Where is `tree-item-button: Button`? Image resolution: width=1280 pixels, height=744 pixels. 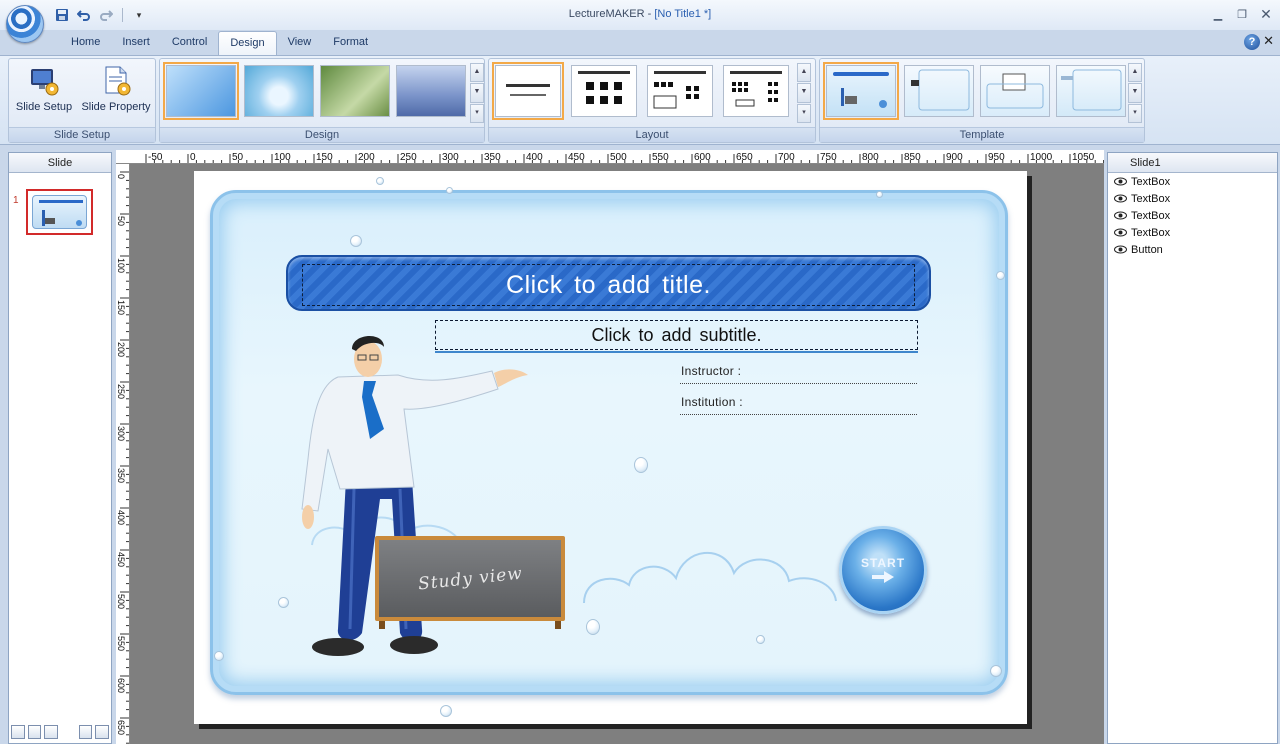 tree-item-button: Button is located at coordinates (1192, 249).